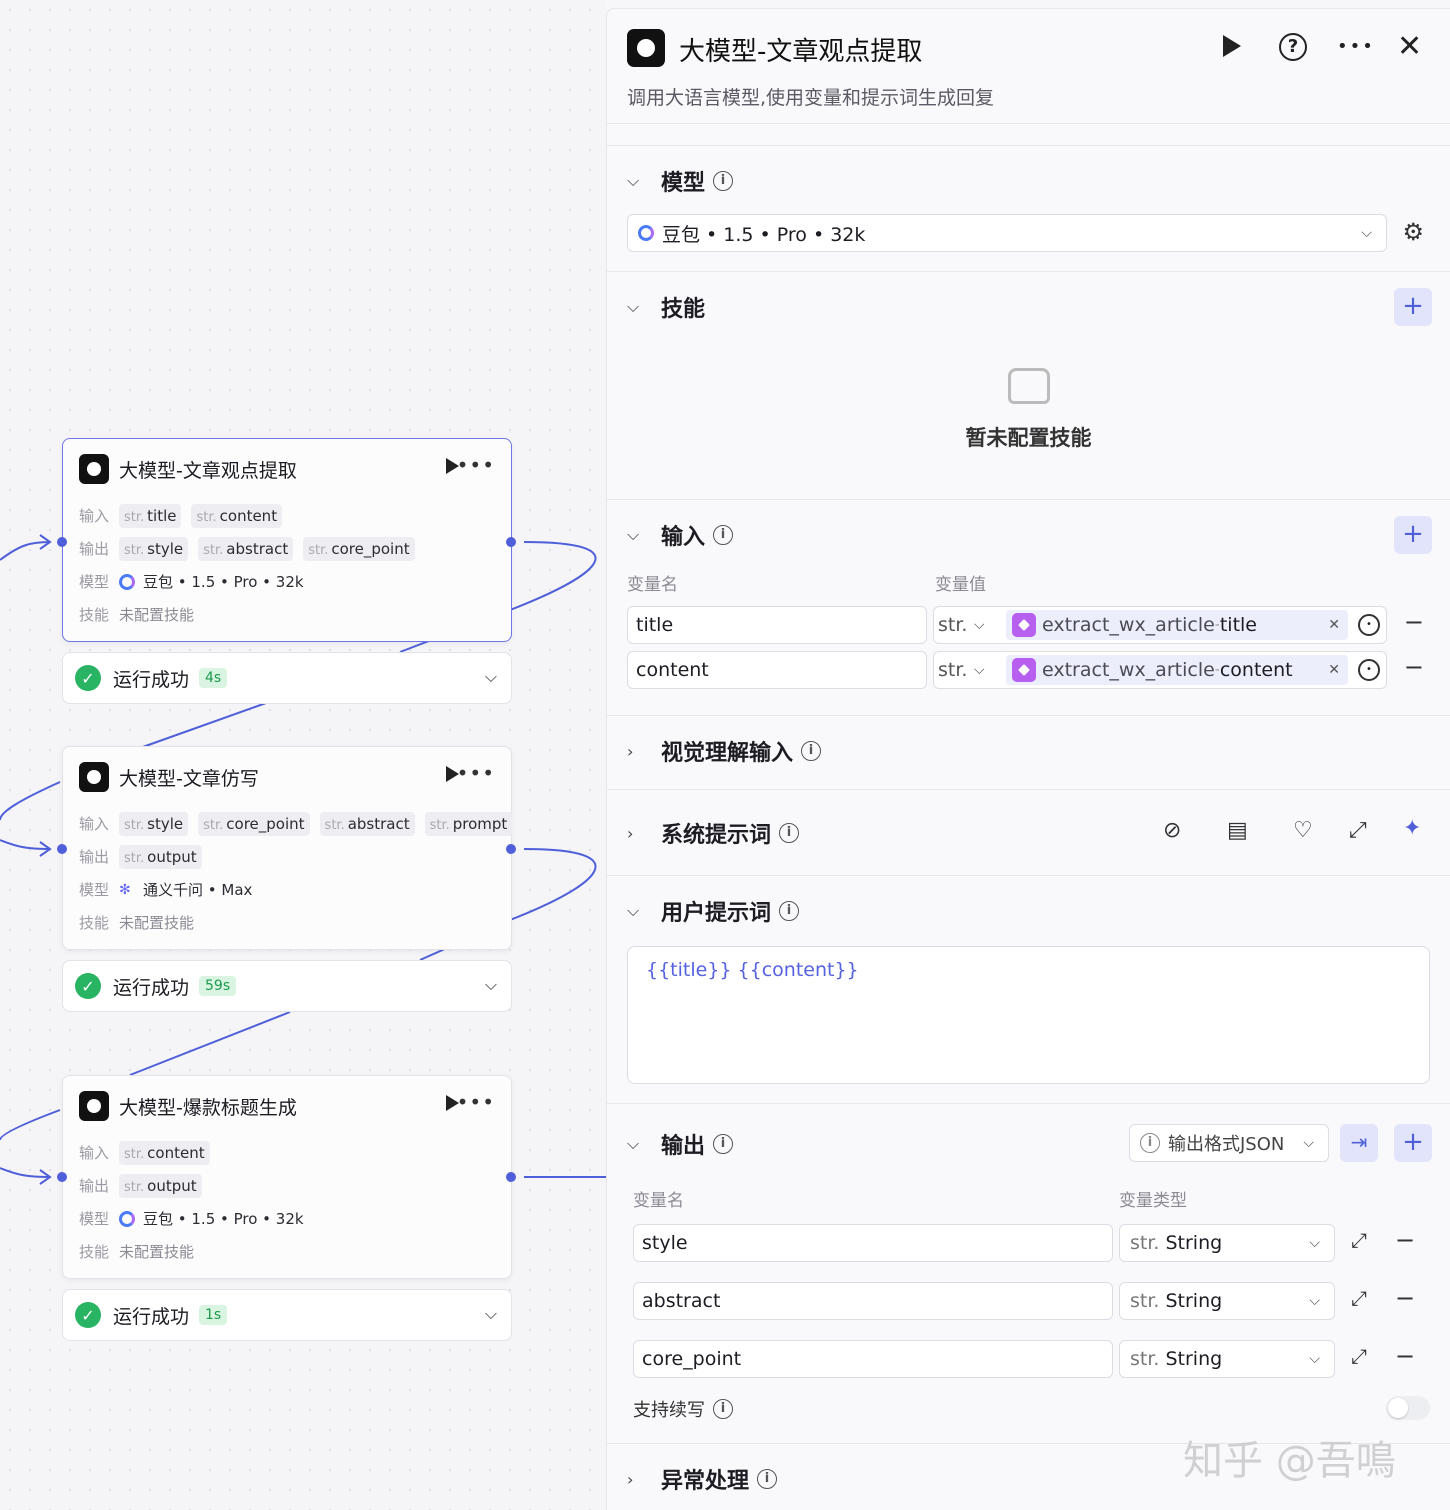  I want to click on add-input-button: +, so click(1413, 535).